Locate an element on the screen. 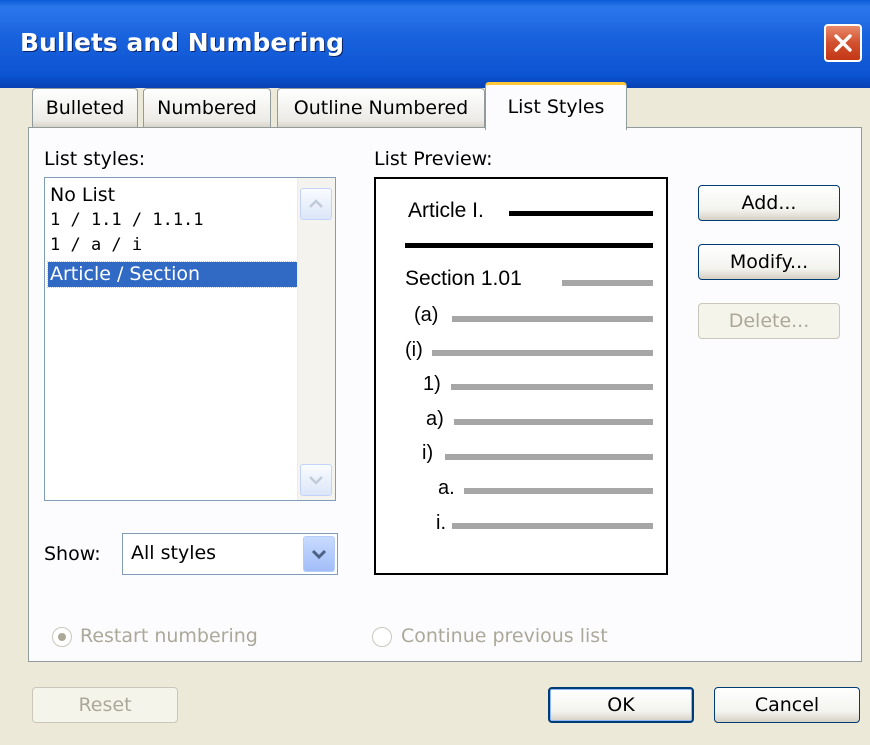 Image resolution: width=870 pixels, height=745 pixels. scroll-up-button is located at coordinates (316, 204).